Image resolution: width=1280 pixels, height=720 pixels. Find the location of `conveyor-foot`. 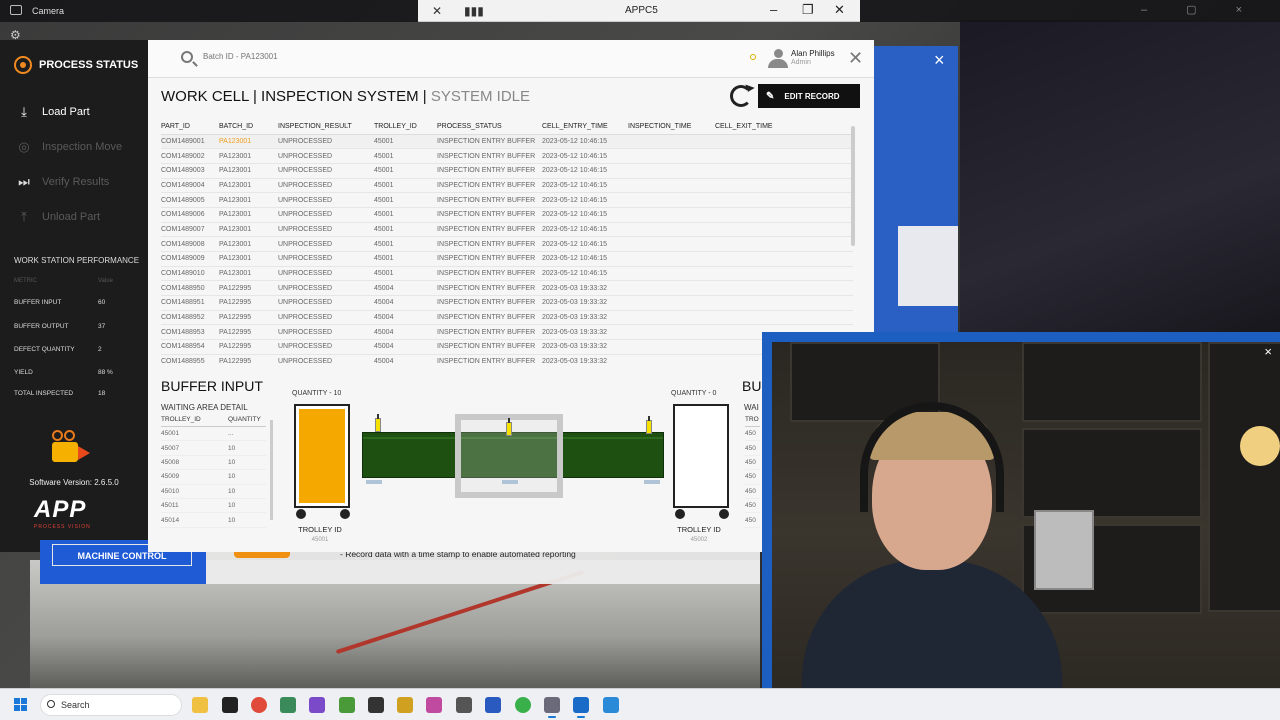

conveyor-foot is located at coordinates (510, 482).